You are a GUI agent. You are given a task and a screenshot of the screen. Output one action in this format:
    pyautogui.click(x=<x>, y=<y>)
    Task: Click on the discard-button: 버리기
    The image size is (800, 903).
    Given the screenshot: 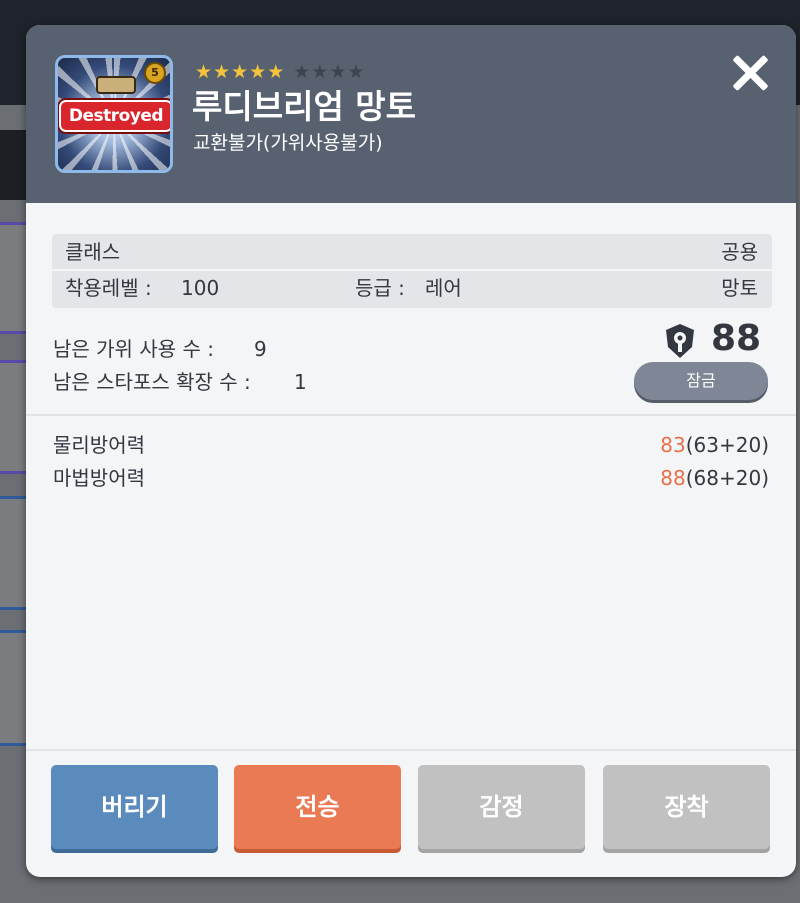 What is the action you would take?
    pyautogui.click(x=134, y=807)
    